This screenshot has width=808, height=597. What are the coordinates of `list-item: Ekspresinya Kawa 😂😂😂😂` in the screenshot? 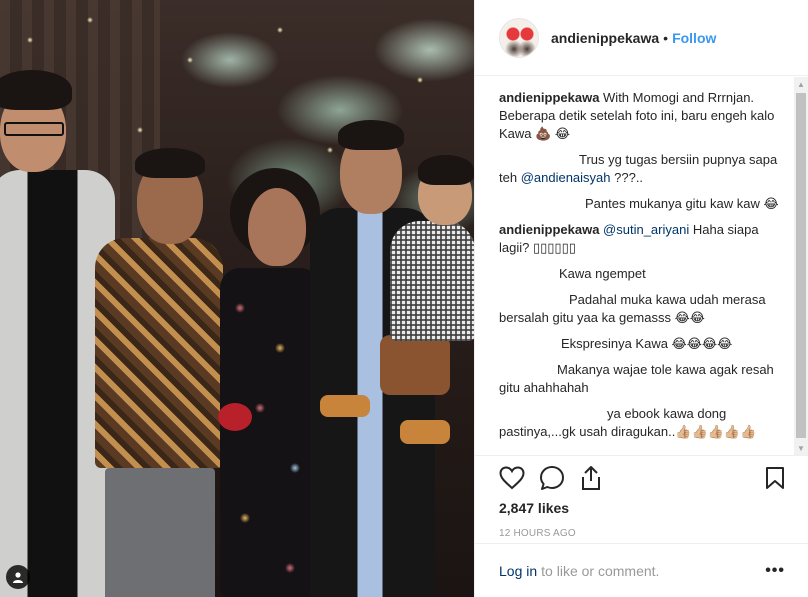 It's located at (644, 344).